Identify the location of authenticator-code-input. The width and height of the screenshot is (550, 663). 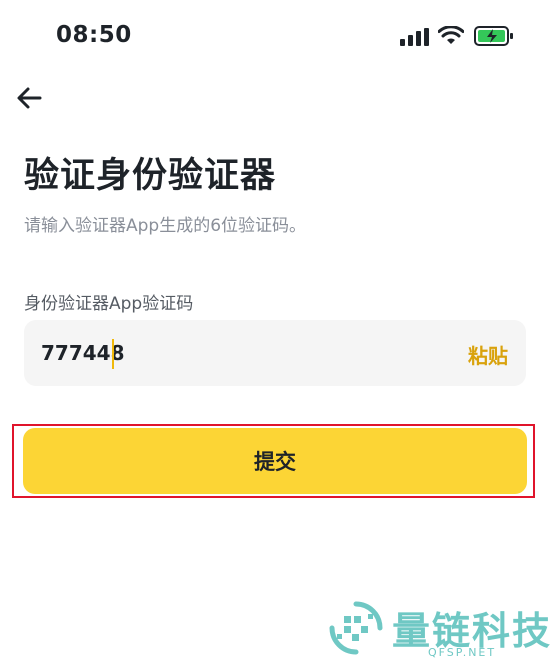
(231, 353).